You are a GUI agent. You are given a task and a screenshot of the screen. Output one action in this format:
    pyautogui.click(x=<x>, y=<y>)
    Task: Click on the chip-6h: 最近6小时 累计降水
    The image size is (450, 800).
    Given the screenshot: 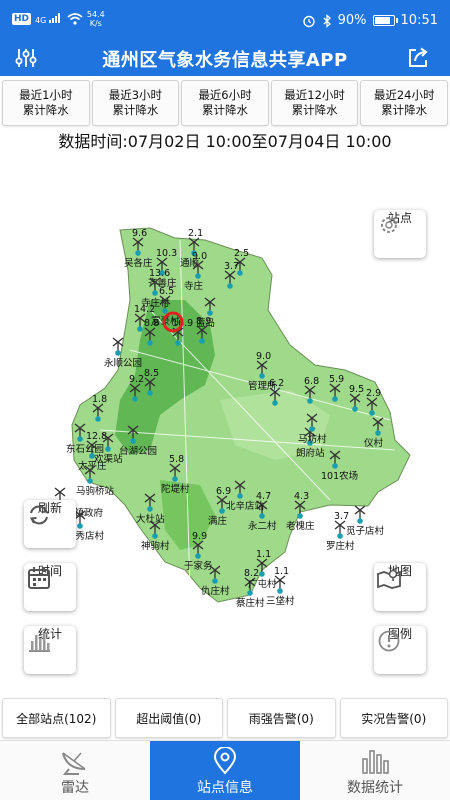 What is the action you would take?
    pyautogui.click(x=225, y=103)
    